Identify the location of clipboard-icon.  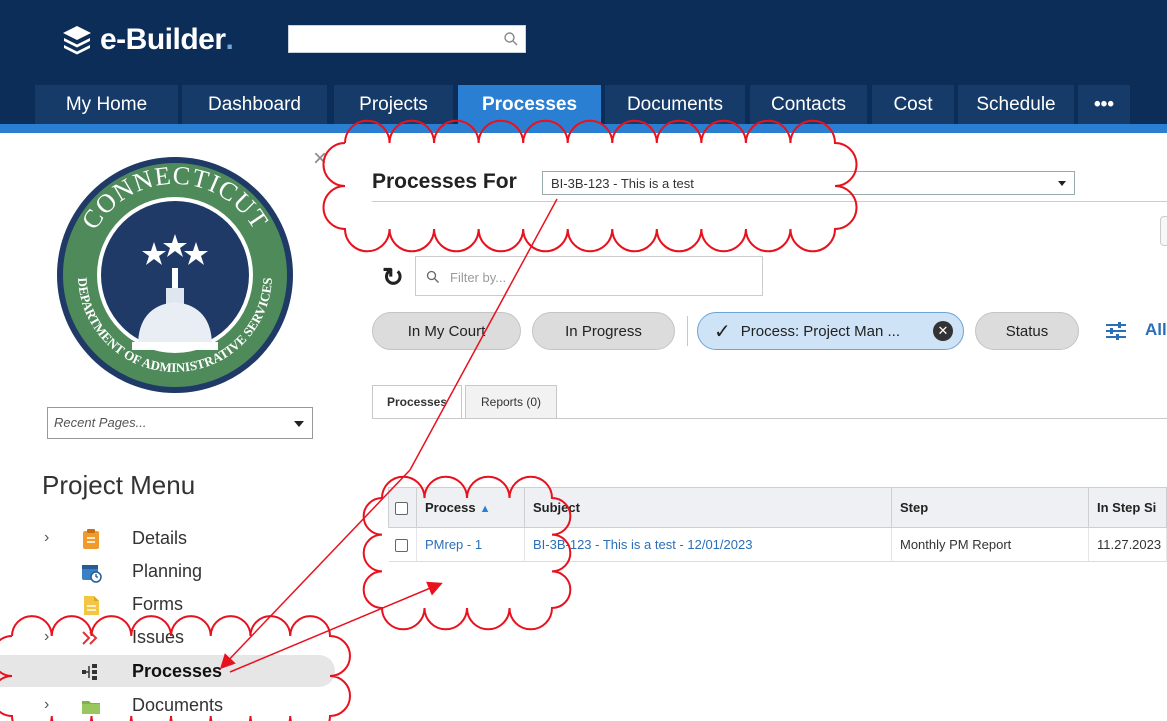
(91, 539).